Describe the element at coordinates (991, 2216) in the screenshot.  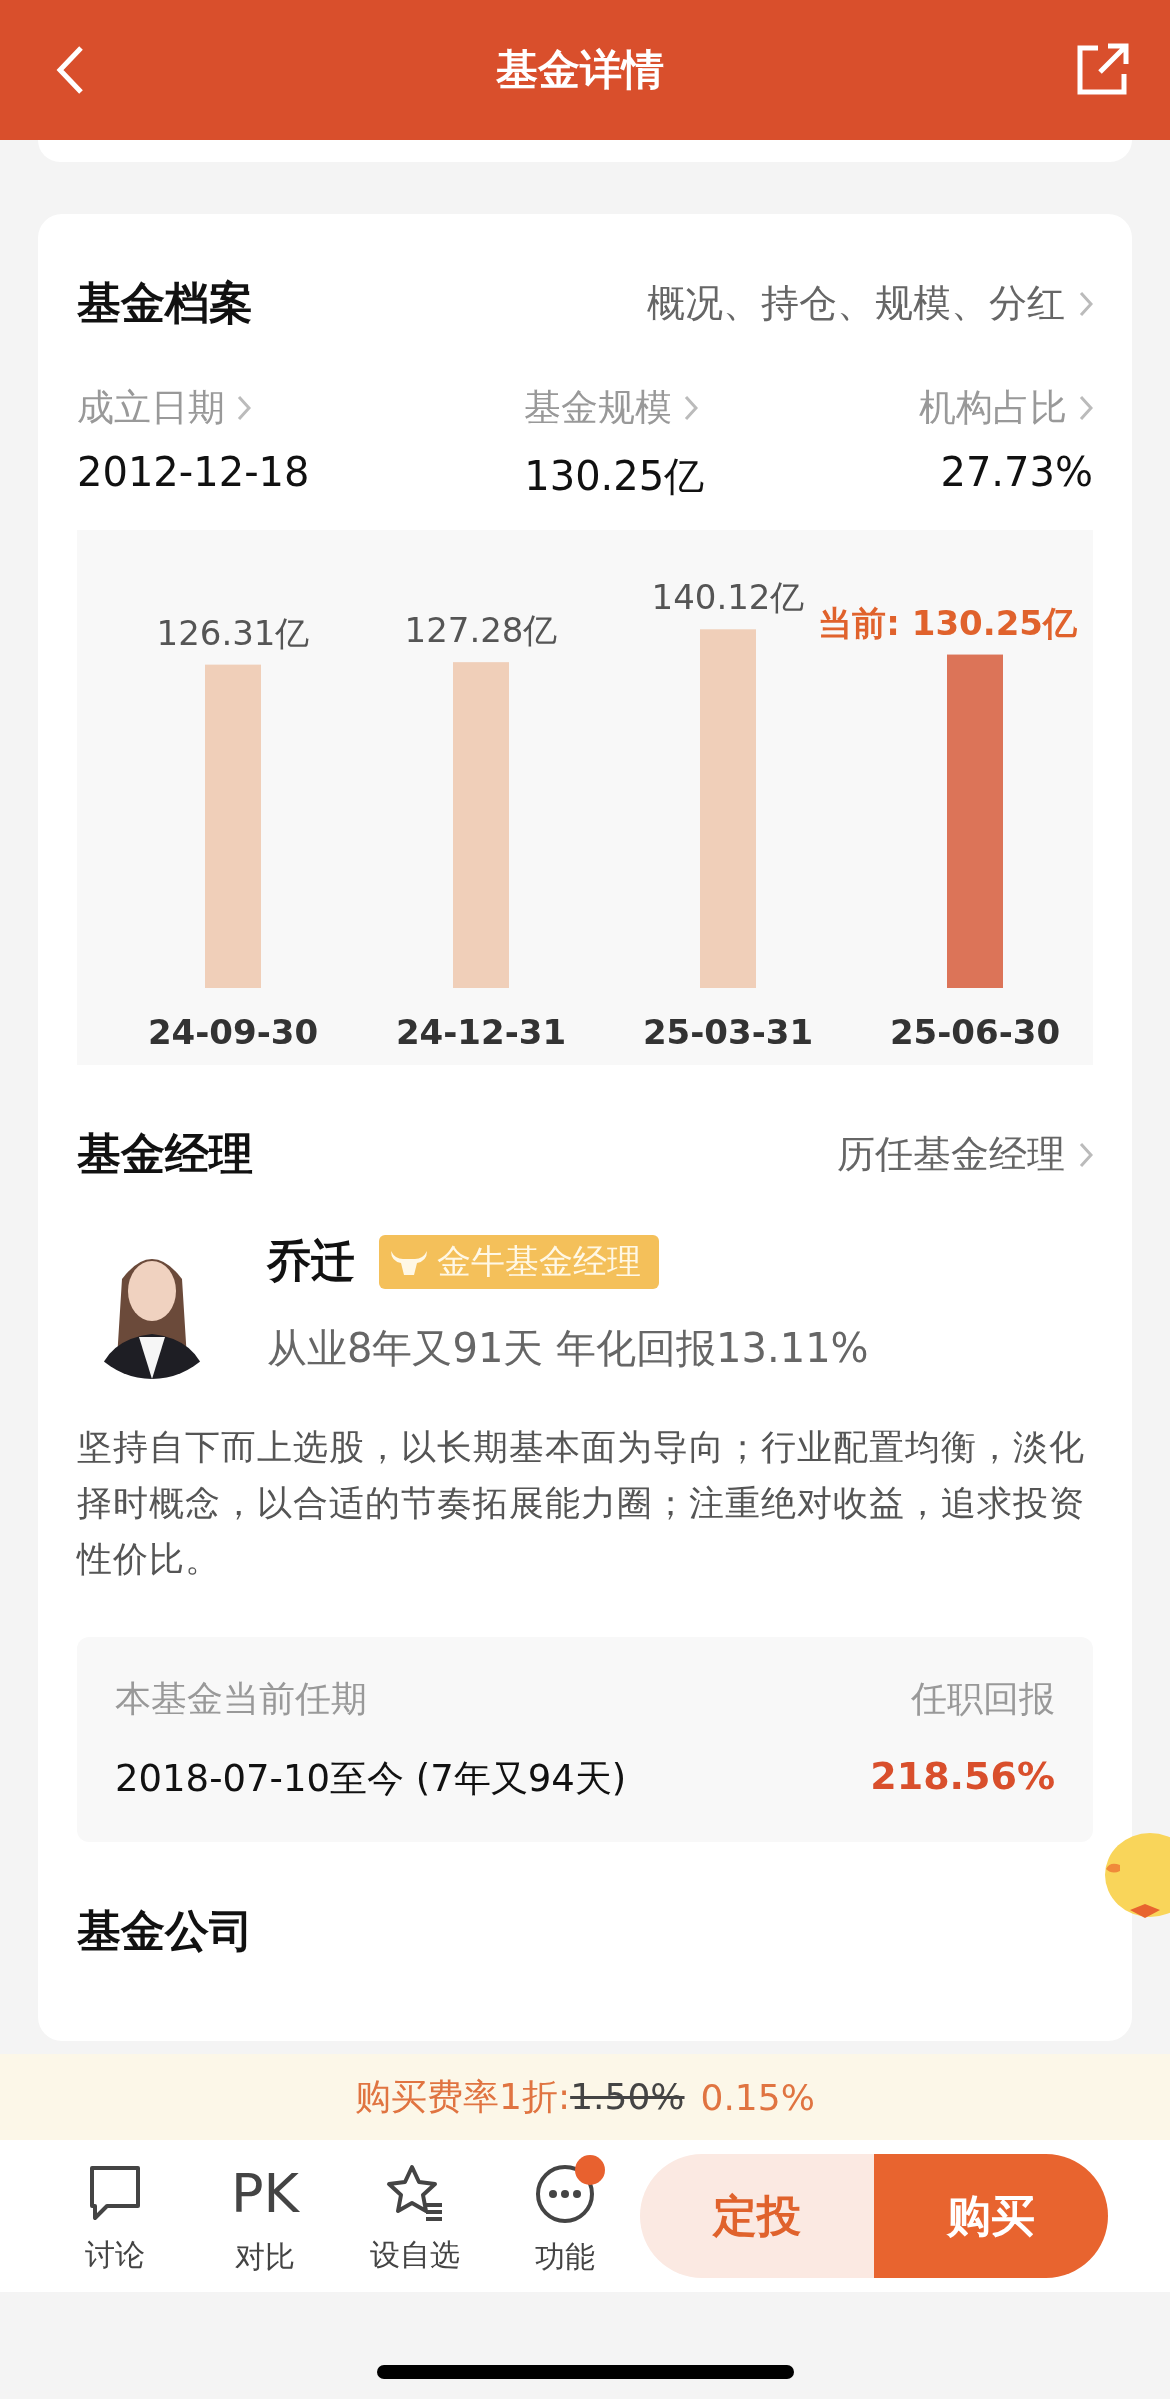
I see `buy-button: 购买` at that location.